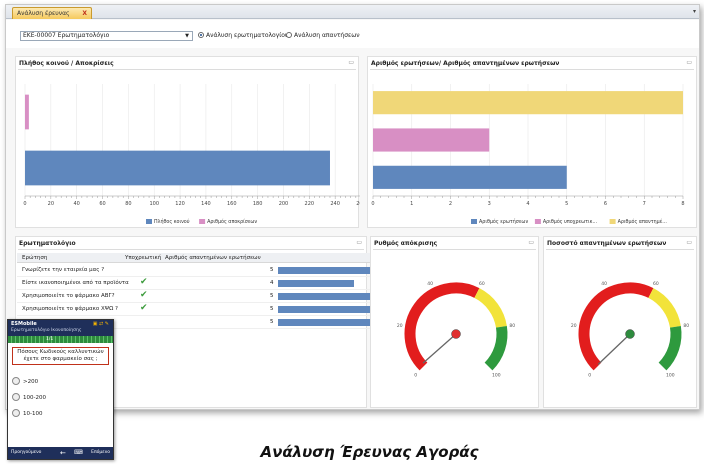 The image size is (704, 464). What do you see at coordinates (24, 324) in the screenshot?
I see `mobile-app-title: ESMobile` at bounding box center [24, 324].